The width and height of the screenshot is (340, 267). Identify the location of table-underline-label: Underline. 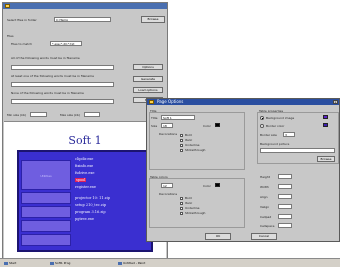
(192, 208).